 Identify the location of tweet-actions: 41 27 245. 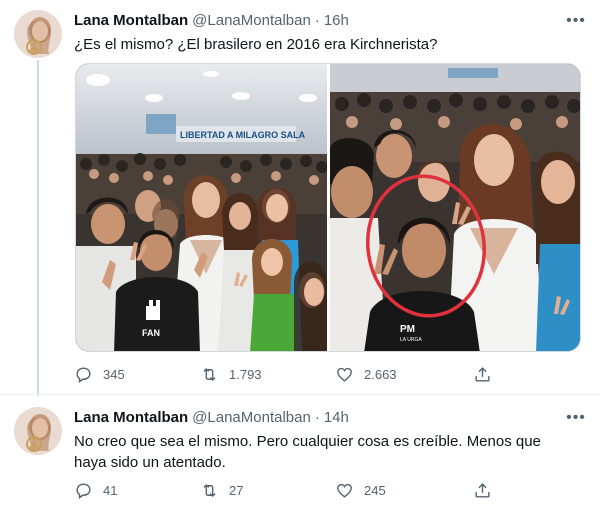
(294, 490).